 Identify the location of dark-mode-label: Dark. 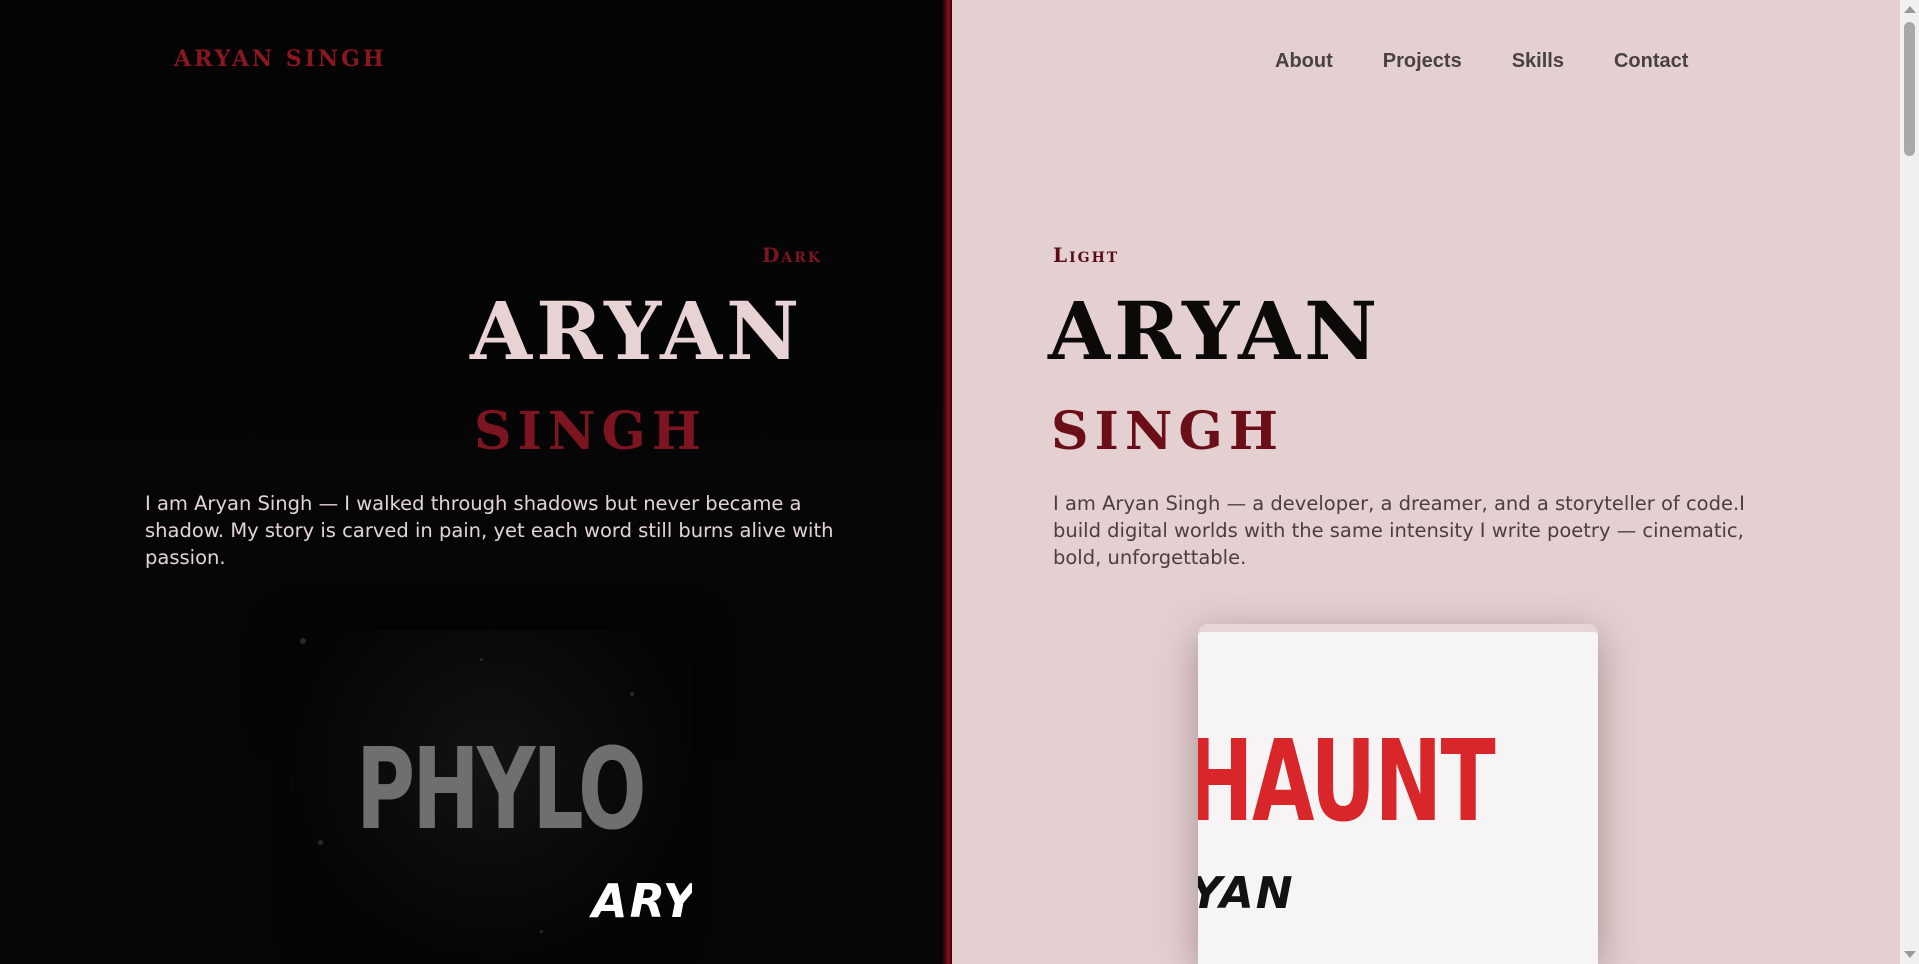
(792, 255).